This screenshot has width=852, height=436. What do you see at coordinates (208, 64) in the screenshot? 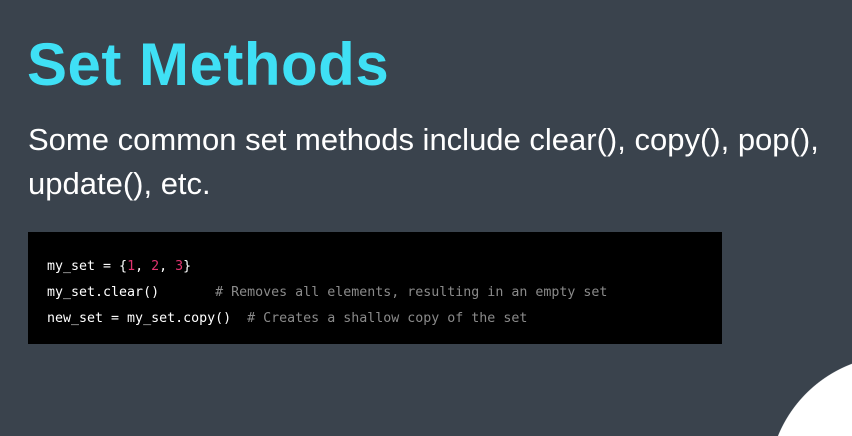
I see `slide-title: Set Methods` at bounding box center [208, 64].